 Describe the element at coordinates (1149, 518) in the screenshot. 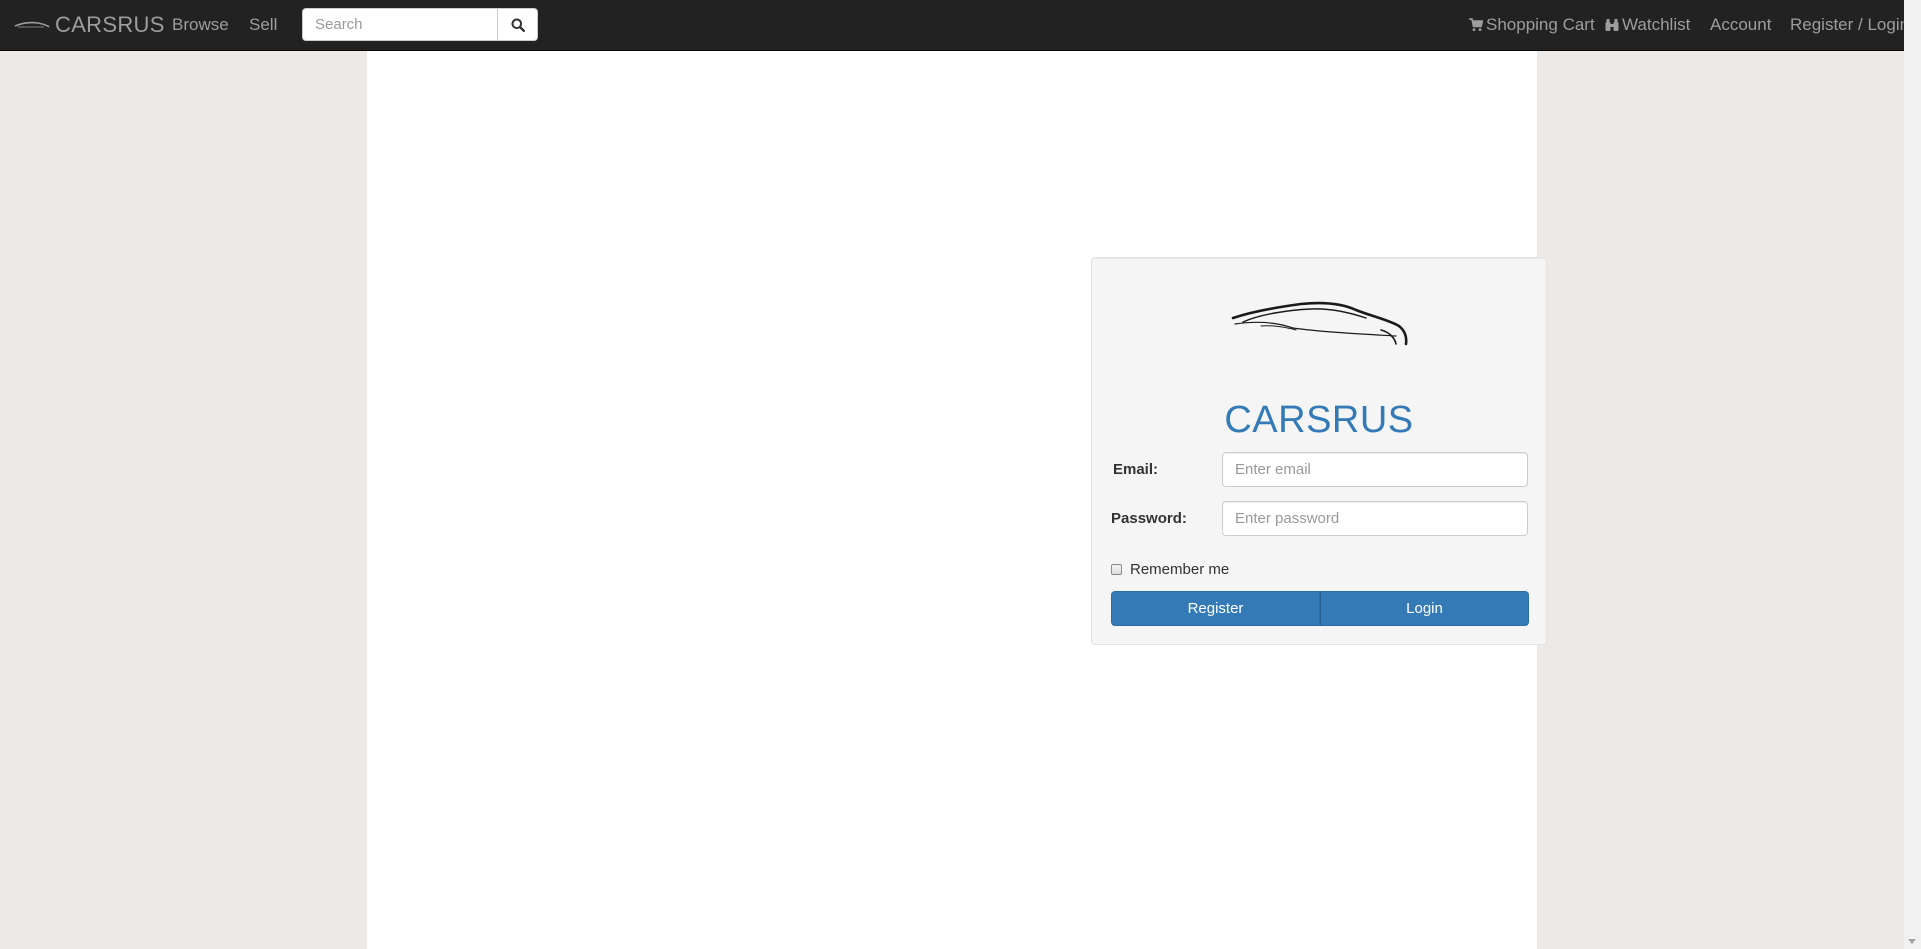

I see `password-label: Password:` at that location.